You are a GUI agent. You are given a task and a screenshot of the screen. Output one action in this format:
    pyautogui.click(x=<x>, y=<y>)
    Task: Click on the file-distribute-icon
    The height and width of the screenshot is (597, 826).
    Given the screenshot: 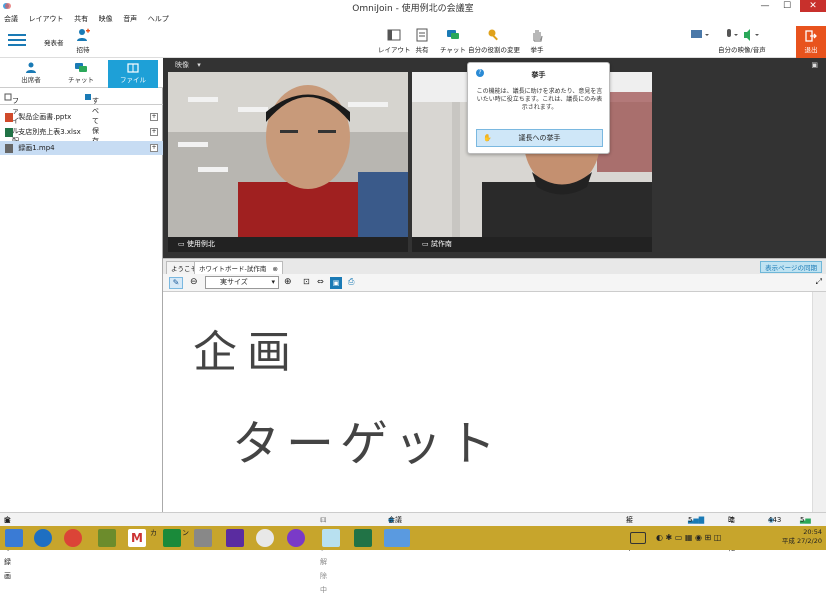 What is the action you would take?
    pyautogui.click(x=8, y=97)
    